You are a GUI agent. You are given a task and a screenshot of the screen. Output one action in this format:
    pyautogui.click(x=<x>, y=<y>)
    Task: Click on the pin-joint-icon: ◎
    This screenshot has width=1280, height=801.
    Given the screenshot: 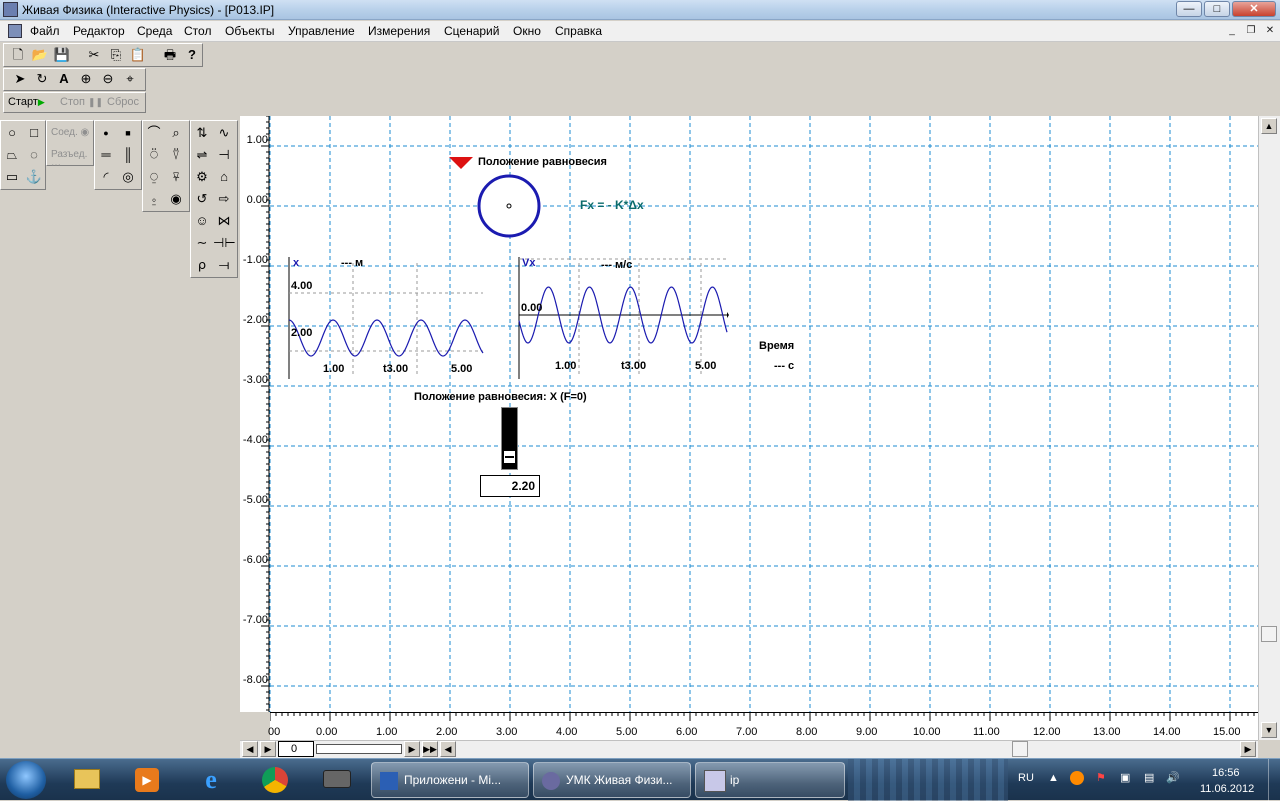 What is the action you would take?
    pyautogui.click(x=128, y=177)
    